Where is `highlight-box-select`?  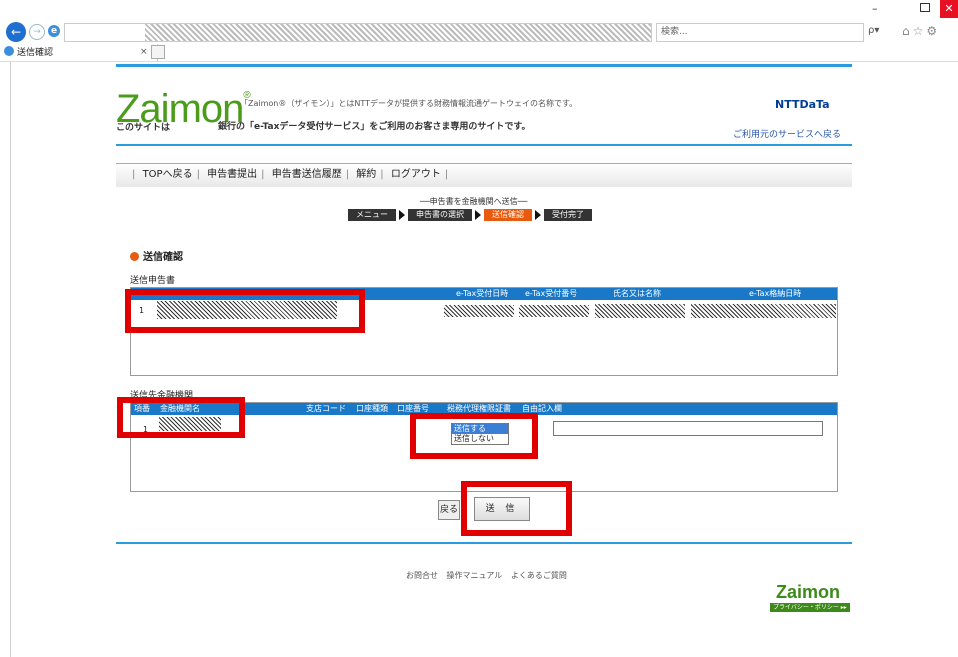 highlight-box-select is located at coordinates (474, 436).